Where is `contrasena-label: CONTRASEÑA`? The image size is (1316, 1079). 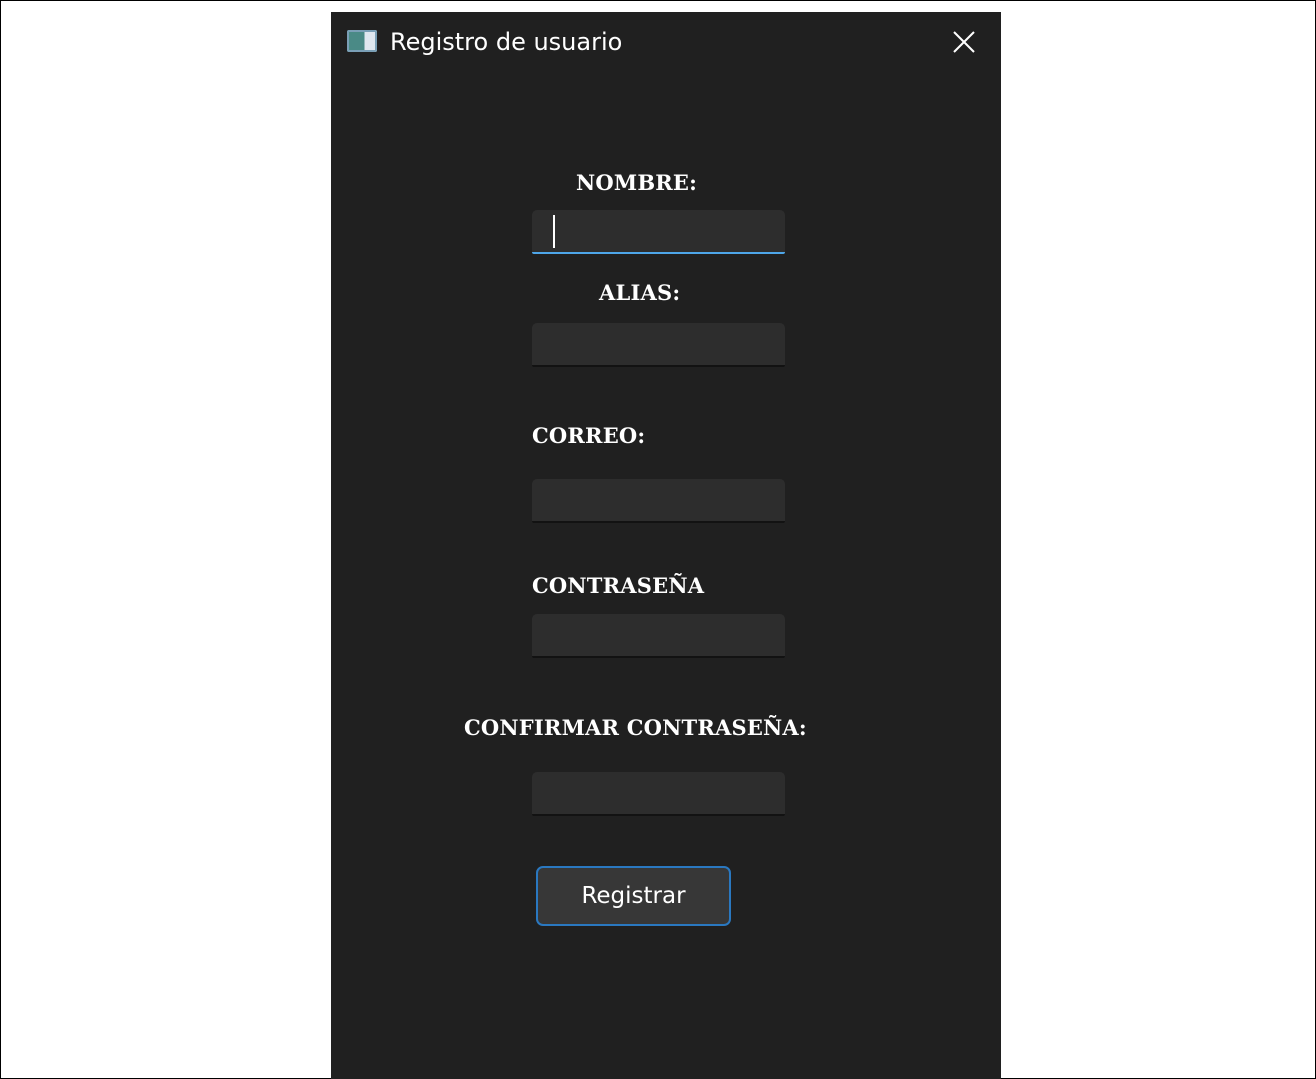
contrasena-label: CONTRASEÑA is located at coordinates (618, 585).